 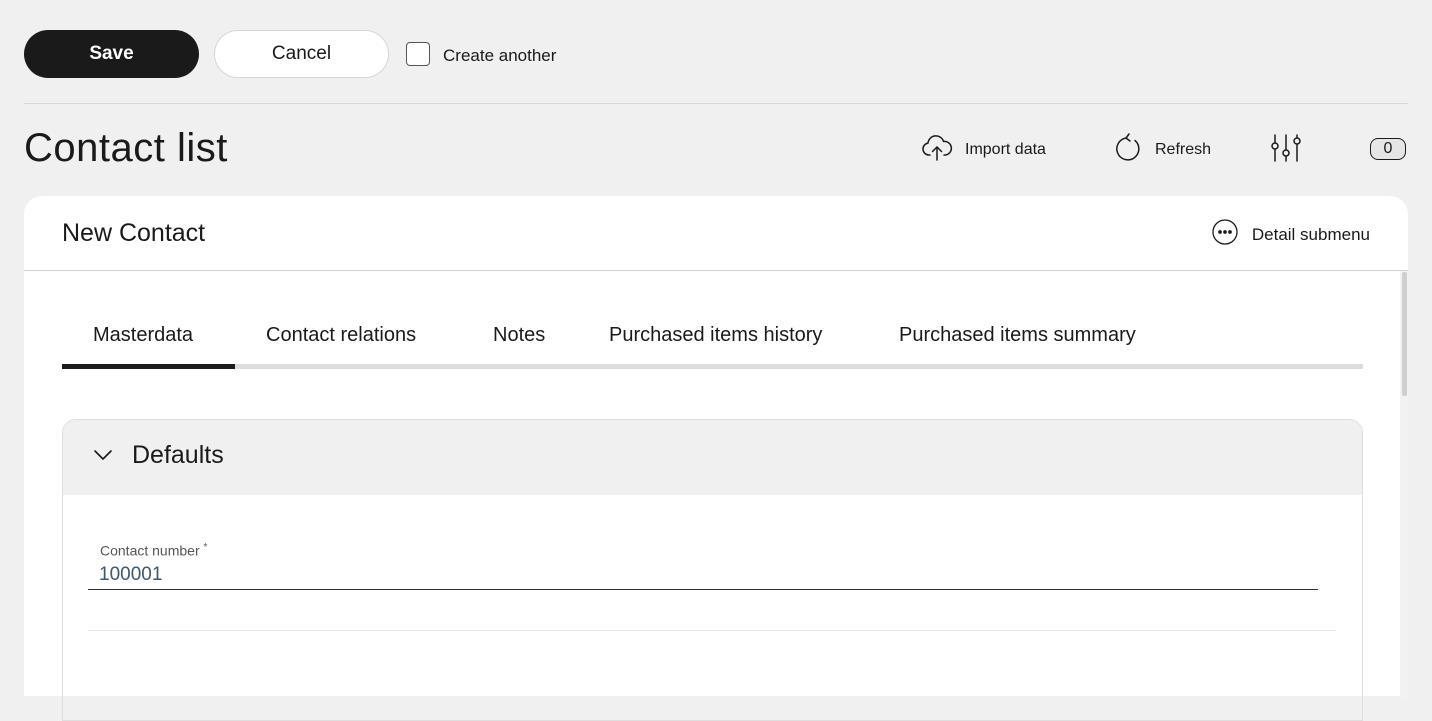 I want to click on required-mark: *, so click(x=205, y=547).